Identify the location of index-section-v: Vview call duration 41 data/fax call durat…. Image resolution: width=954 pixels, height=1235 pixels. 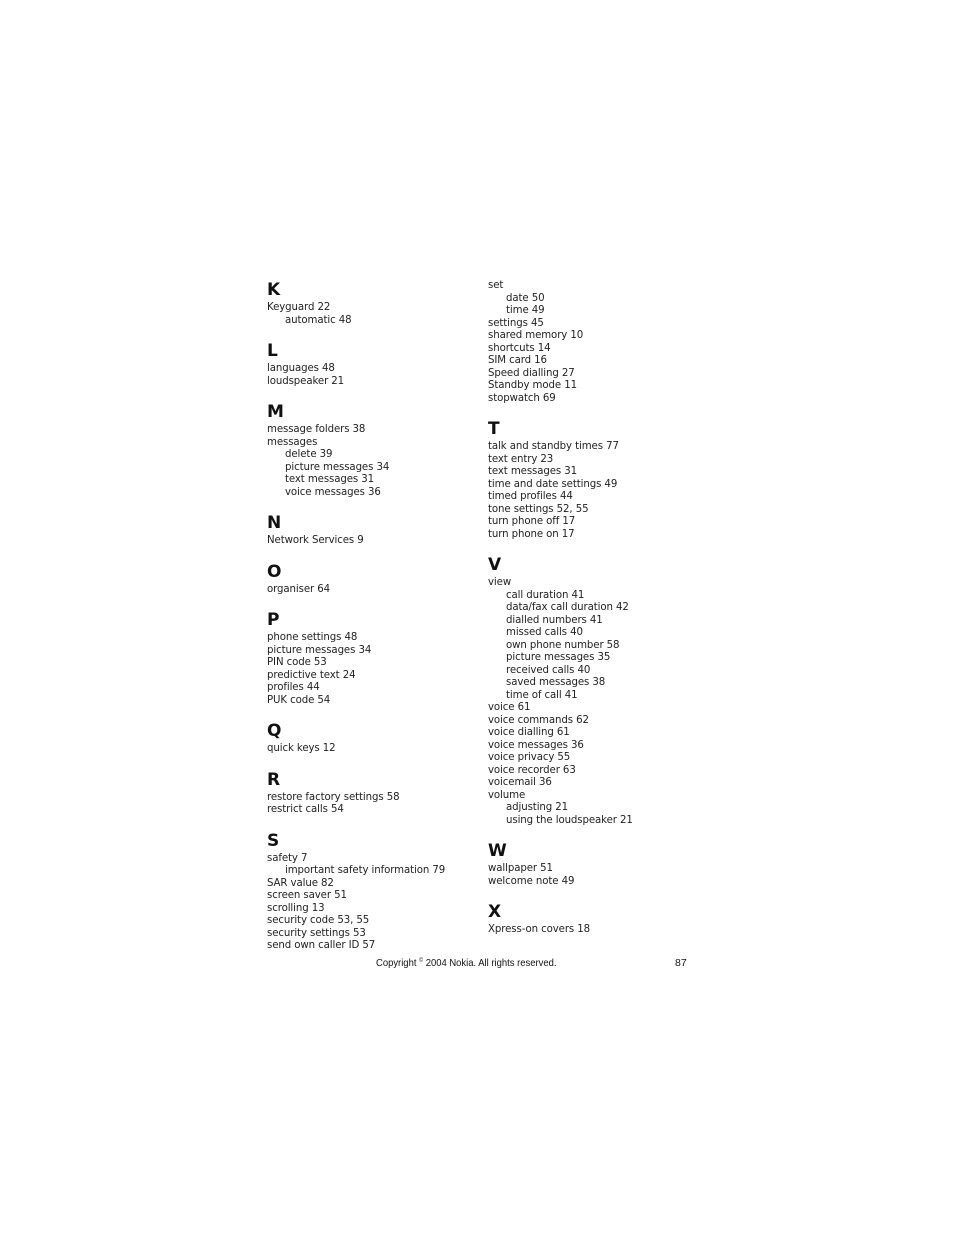
(595, 691).